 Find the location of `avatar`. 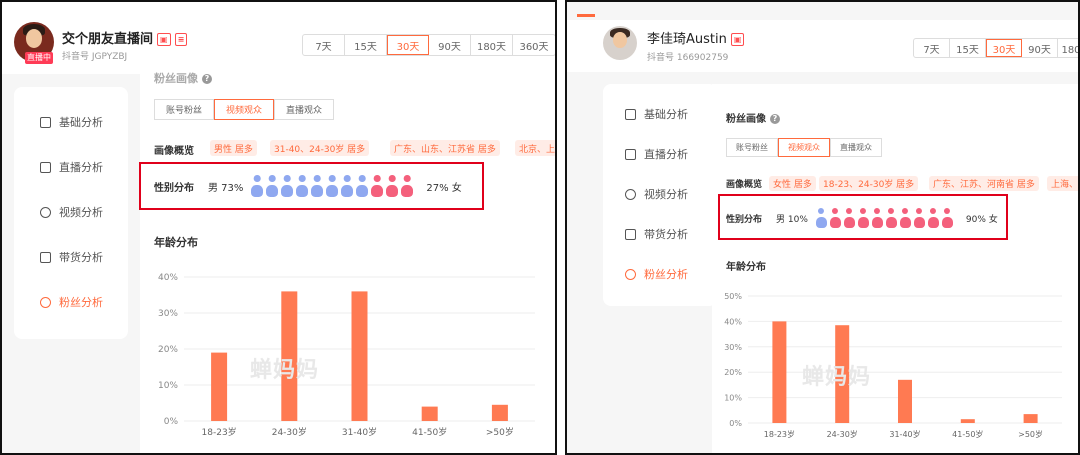

avatar is located at coordinates (620, 43).